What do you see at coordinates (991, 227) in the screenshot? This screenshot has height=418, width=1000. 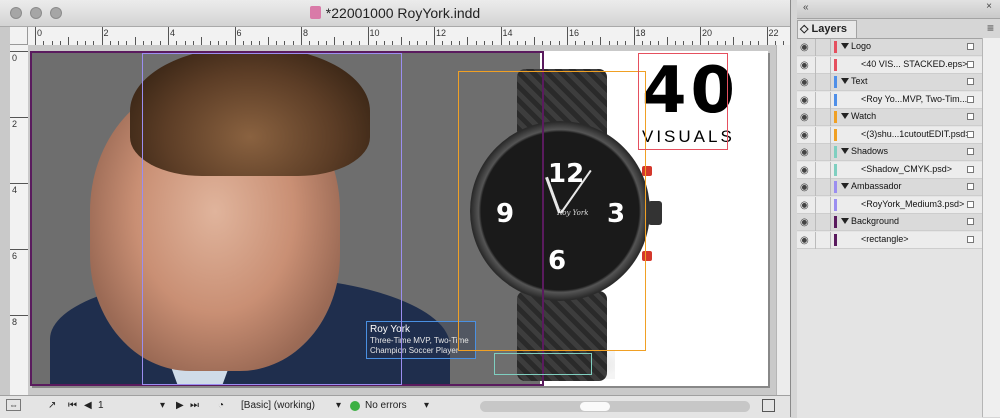 I see `layers-scrollbar` at bounding box center [991, 227].